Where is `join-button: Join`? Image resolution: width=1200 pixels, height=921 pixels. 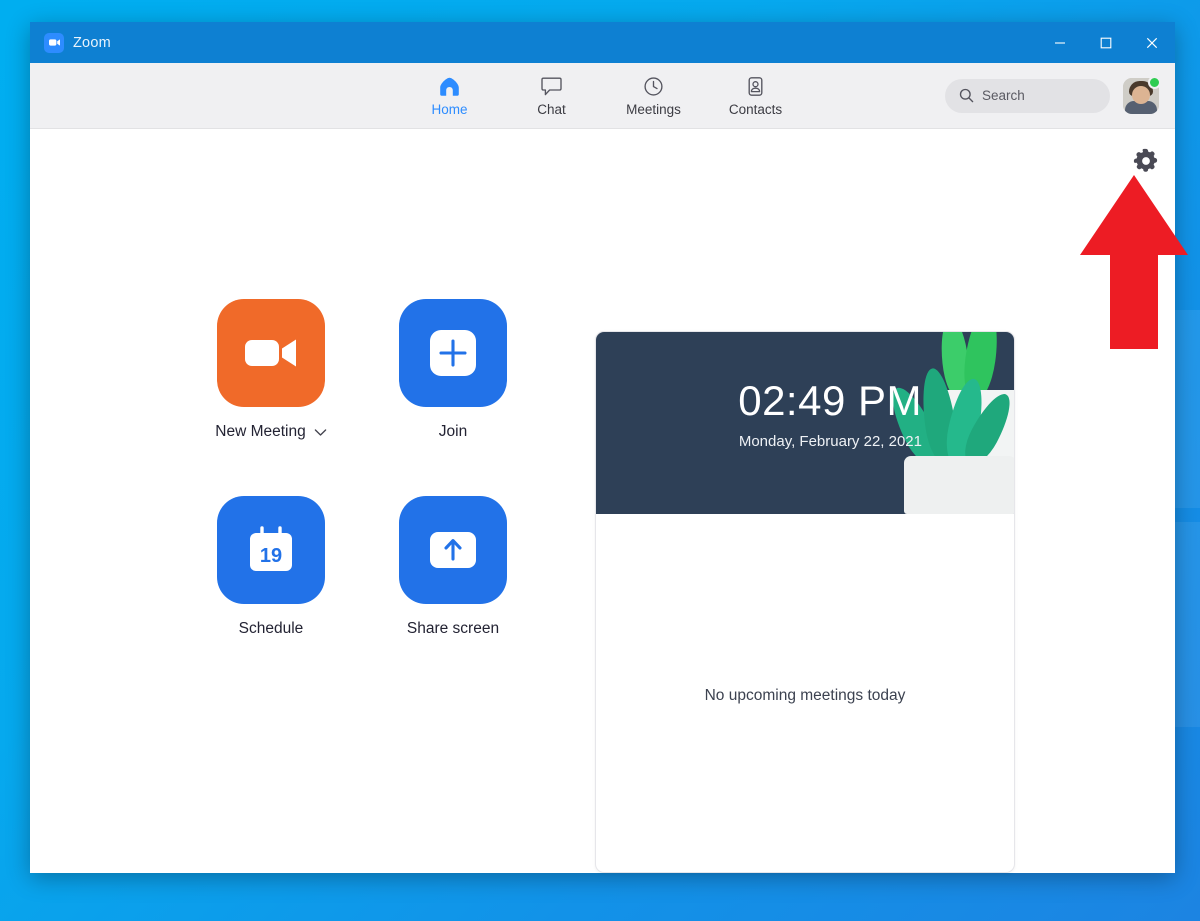 join-button: Join is located at coordinates (453, 397).